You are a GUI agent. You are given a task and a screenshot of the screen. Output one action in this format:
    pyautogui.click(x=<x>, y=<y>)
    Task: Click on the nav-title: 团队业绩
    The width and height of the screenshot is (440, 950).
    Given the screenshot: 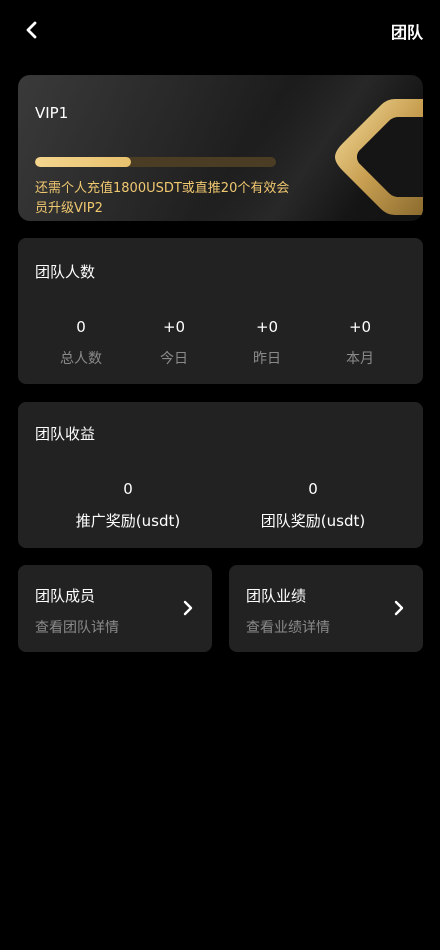 What is the action you would take?
    pyautogui.click(x=276, y=596)
    